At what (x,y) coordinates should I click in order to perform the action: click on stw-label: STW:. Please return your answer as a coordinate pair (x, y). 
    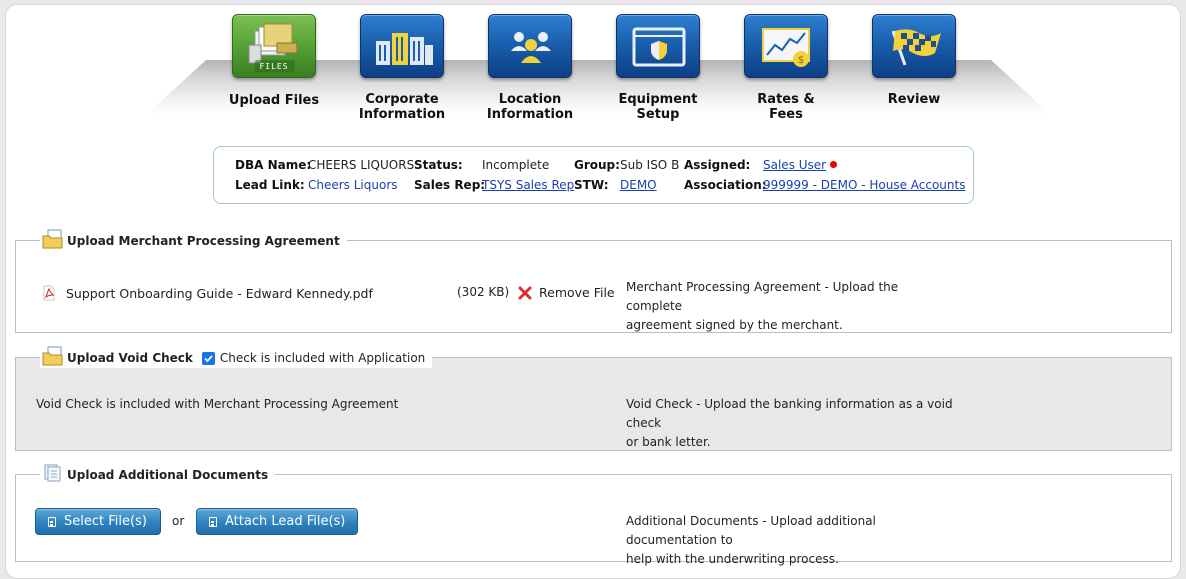
    Looking at the image, I should click on (591, 185).